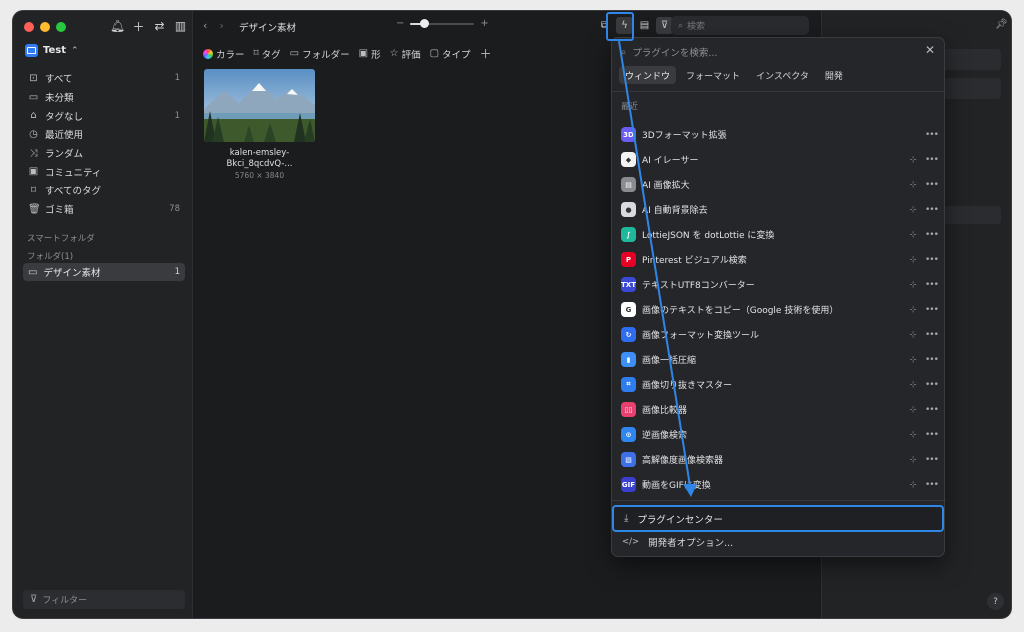 Image resolution: width=1024 pixels, height=632 pixels. What do you see at coordinates (104, 272) in the screenshot?
I see `sidebar-folder-design: ▭ デザイン素材 1` at bounding box center [104, 272].